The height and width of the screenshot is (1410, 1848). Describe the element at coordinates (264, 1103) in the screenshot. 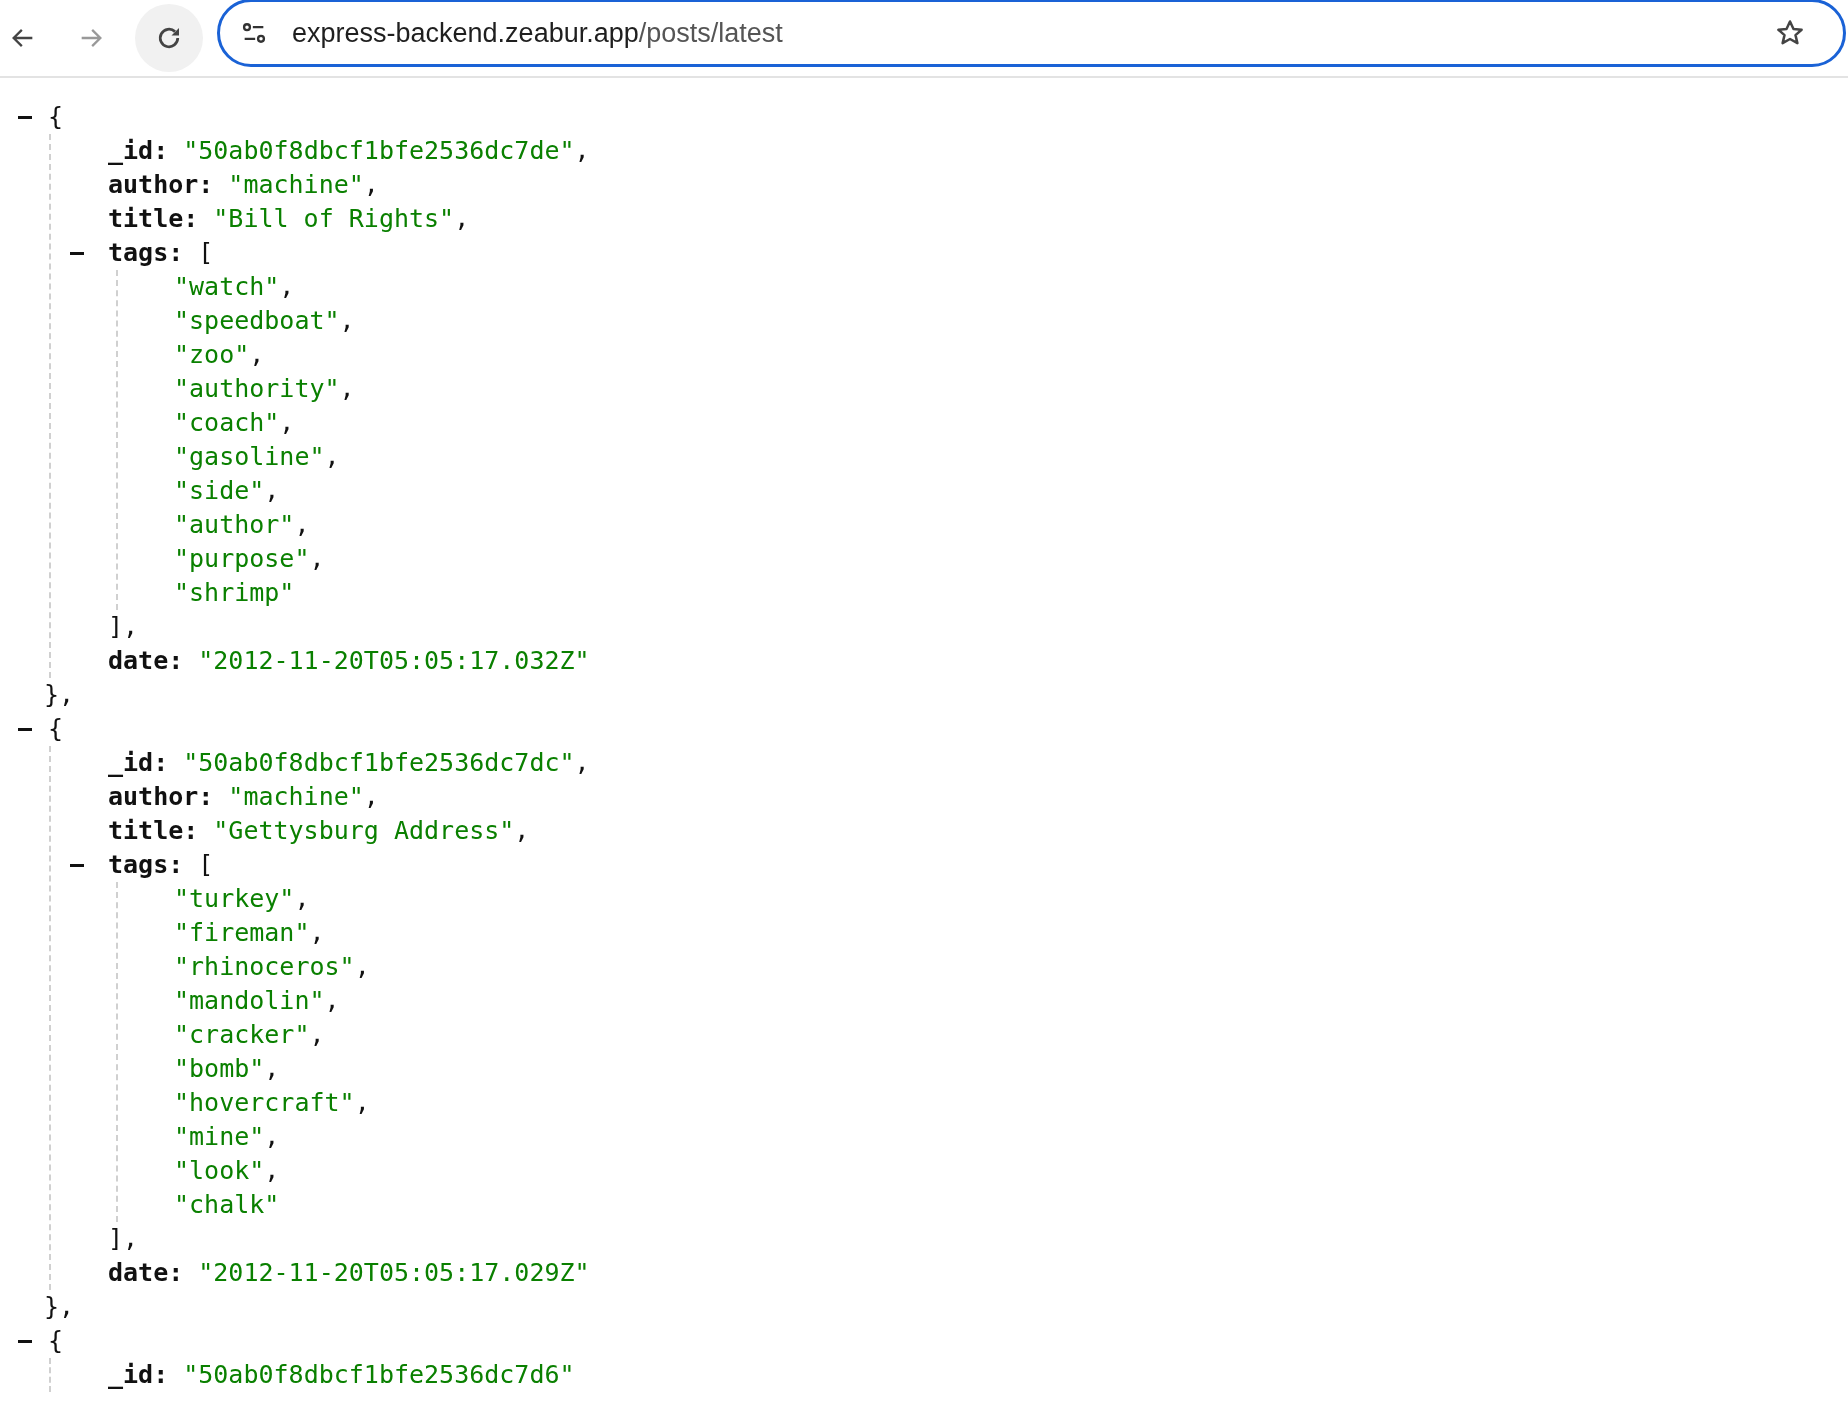

I see `json-string-value: "hovercraft"` at that location.